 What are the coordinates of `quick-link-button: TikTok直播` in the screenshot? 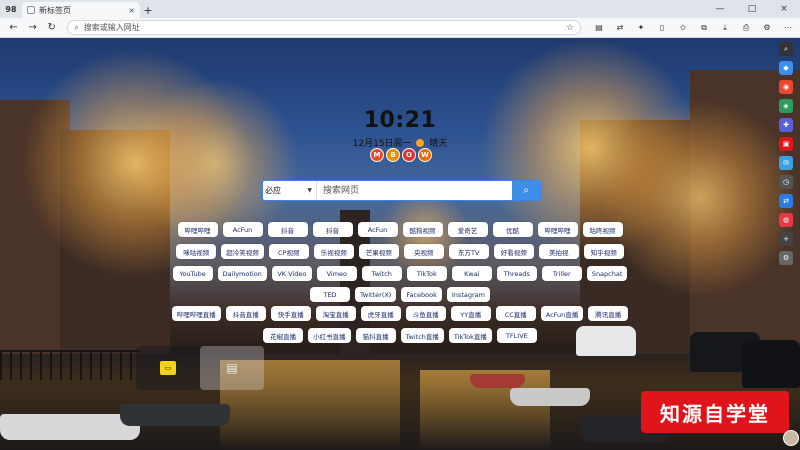 It's located at (470, 335).